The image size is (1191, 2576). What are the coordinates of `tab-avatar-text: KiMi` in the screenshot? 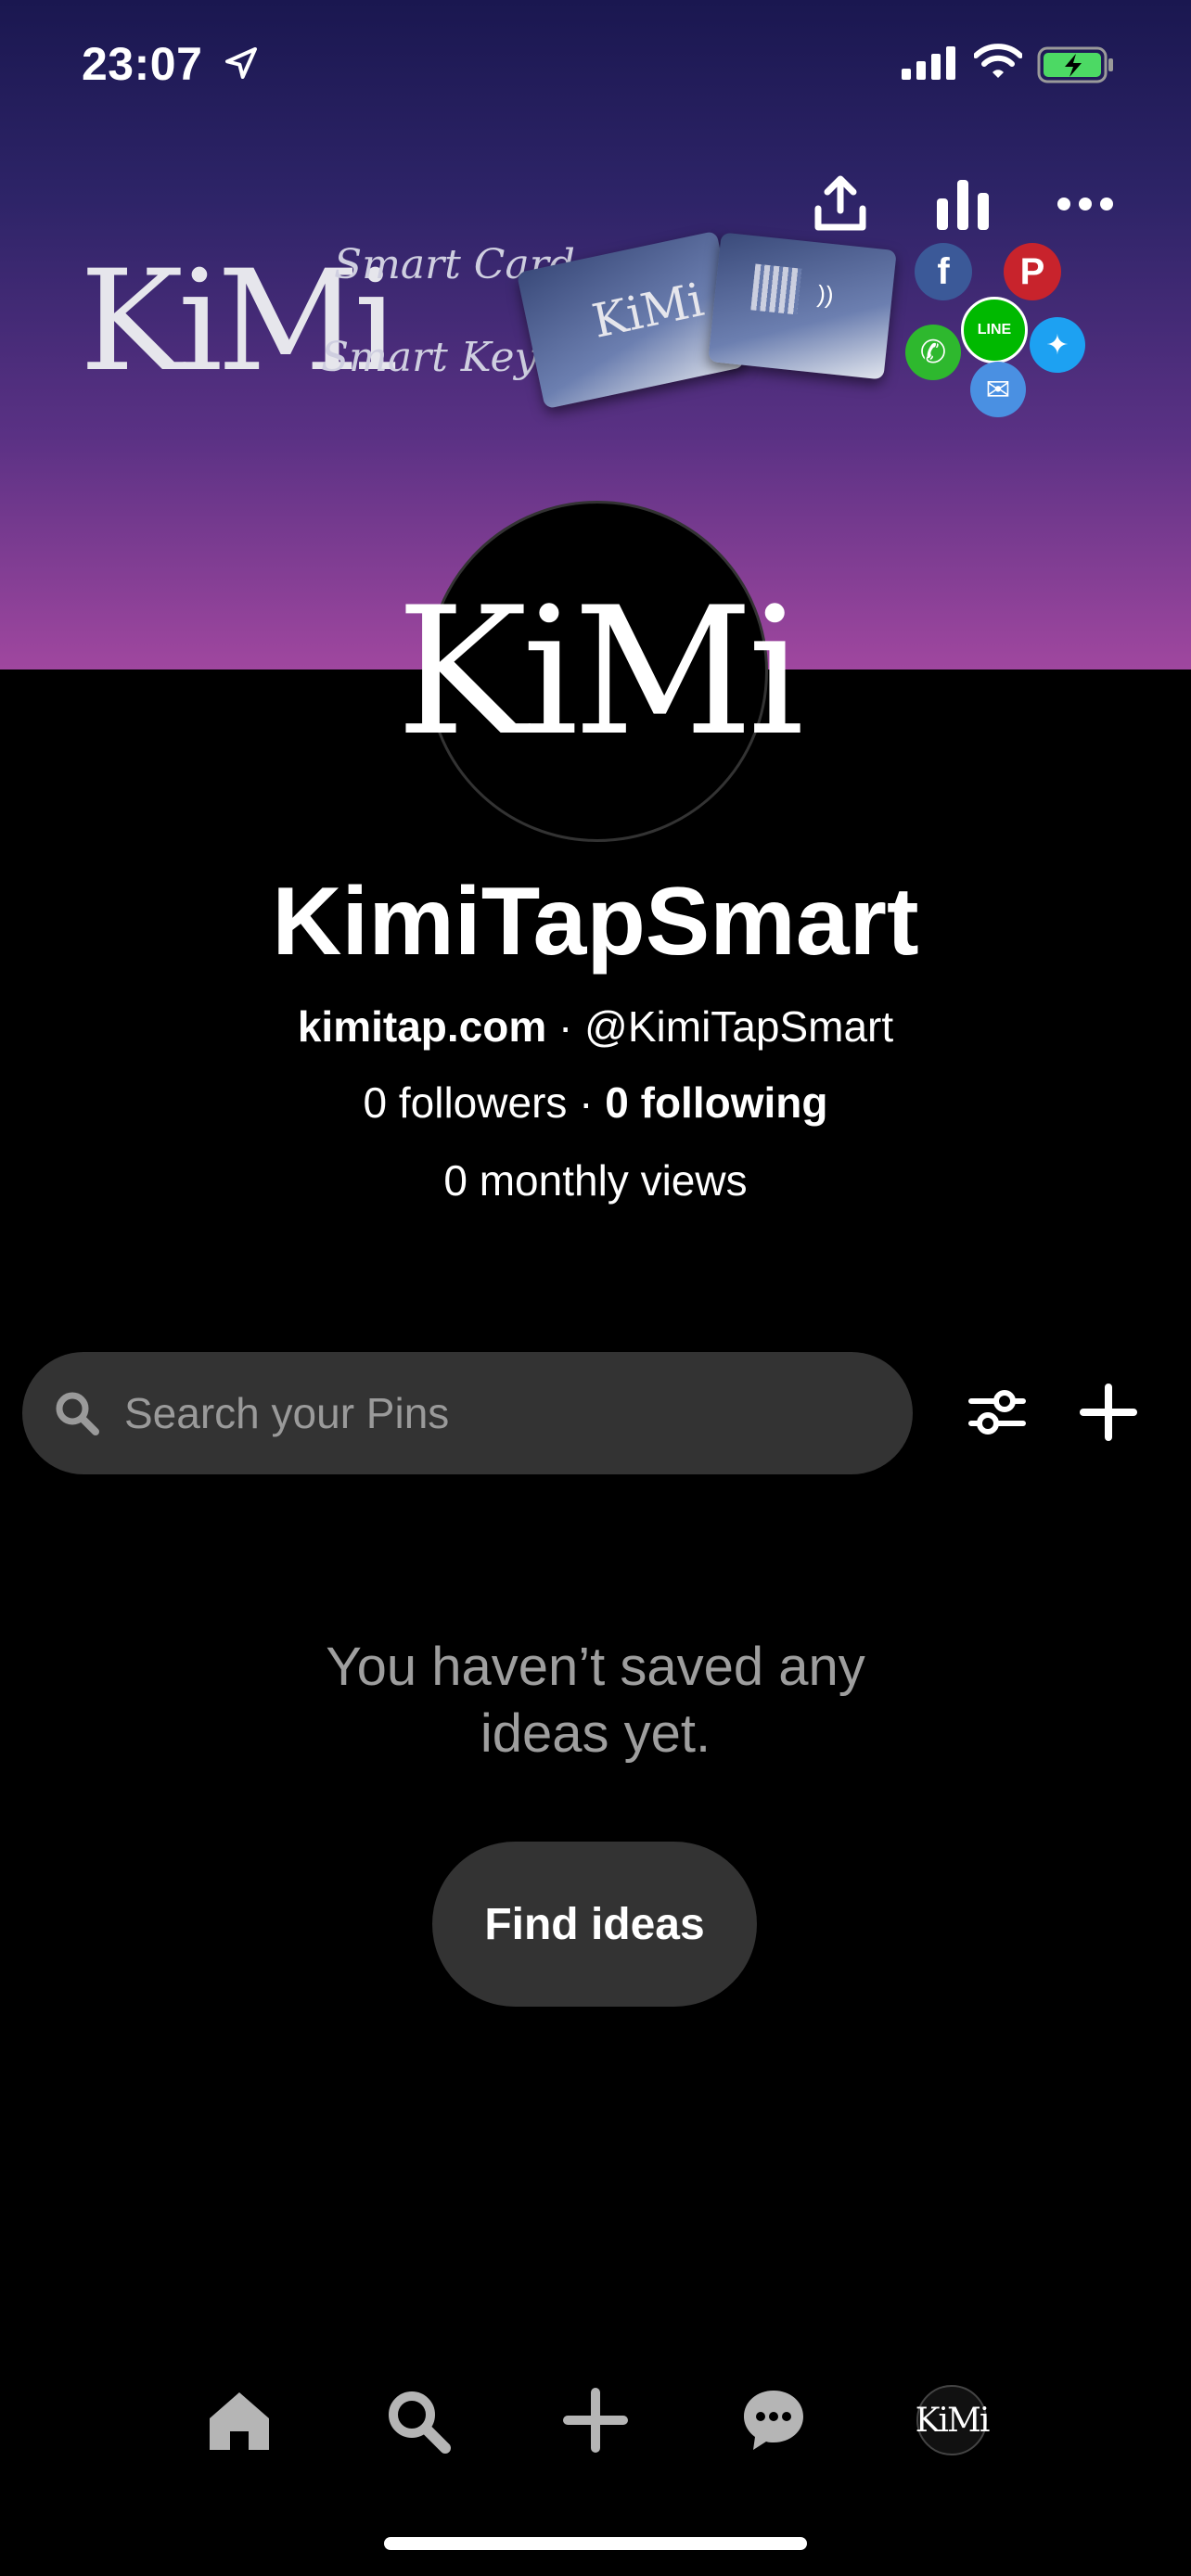 It's located at (953, 2420).